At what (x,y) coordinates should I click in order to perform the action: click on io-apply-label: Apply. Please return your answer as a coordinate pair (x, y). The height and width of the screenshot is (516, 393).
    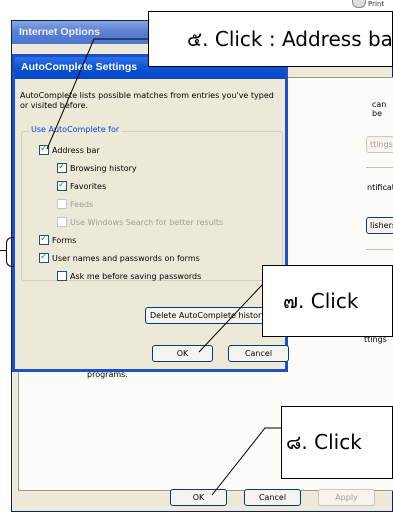
    Looking at the image, I should click on (346, 497).